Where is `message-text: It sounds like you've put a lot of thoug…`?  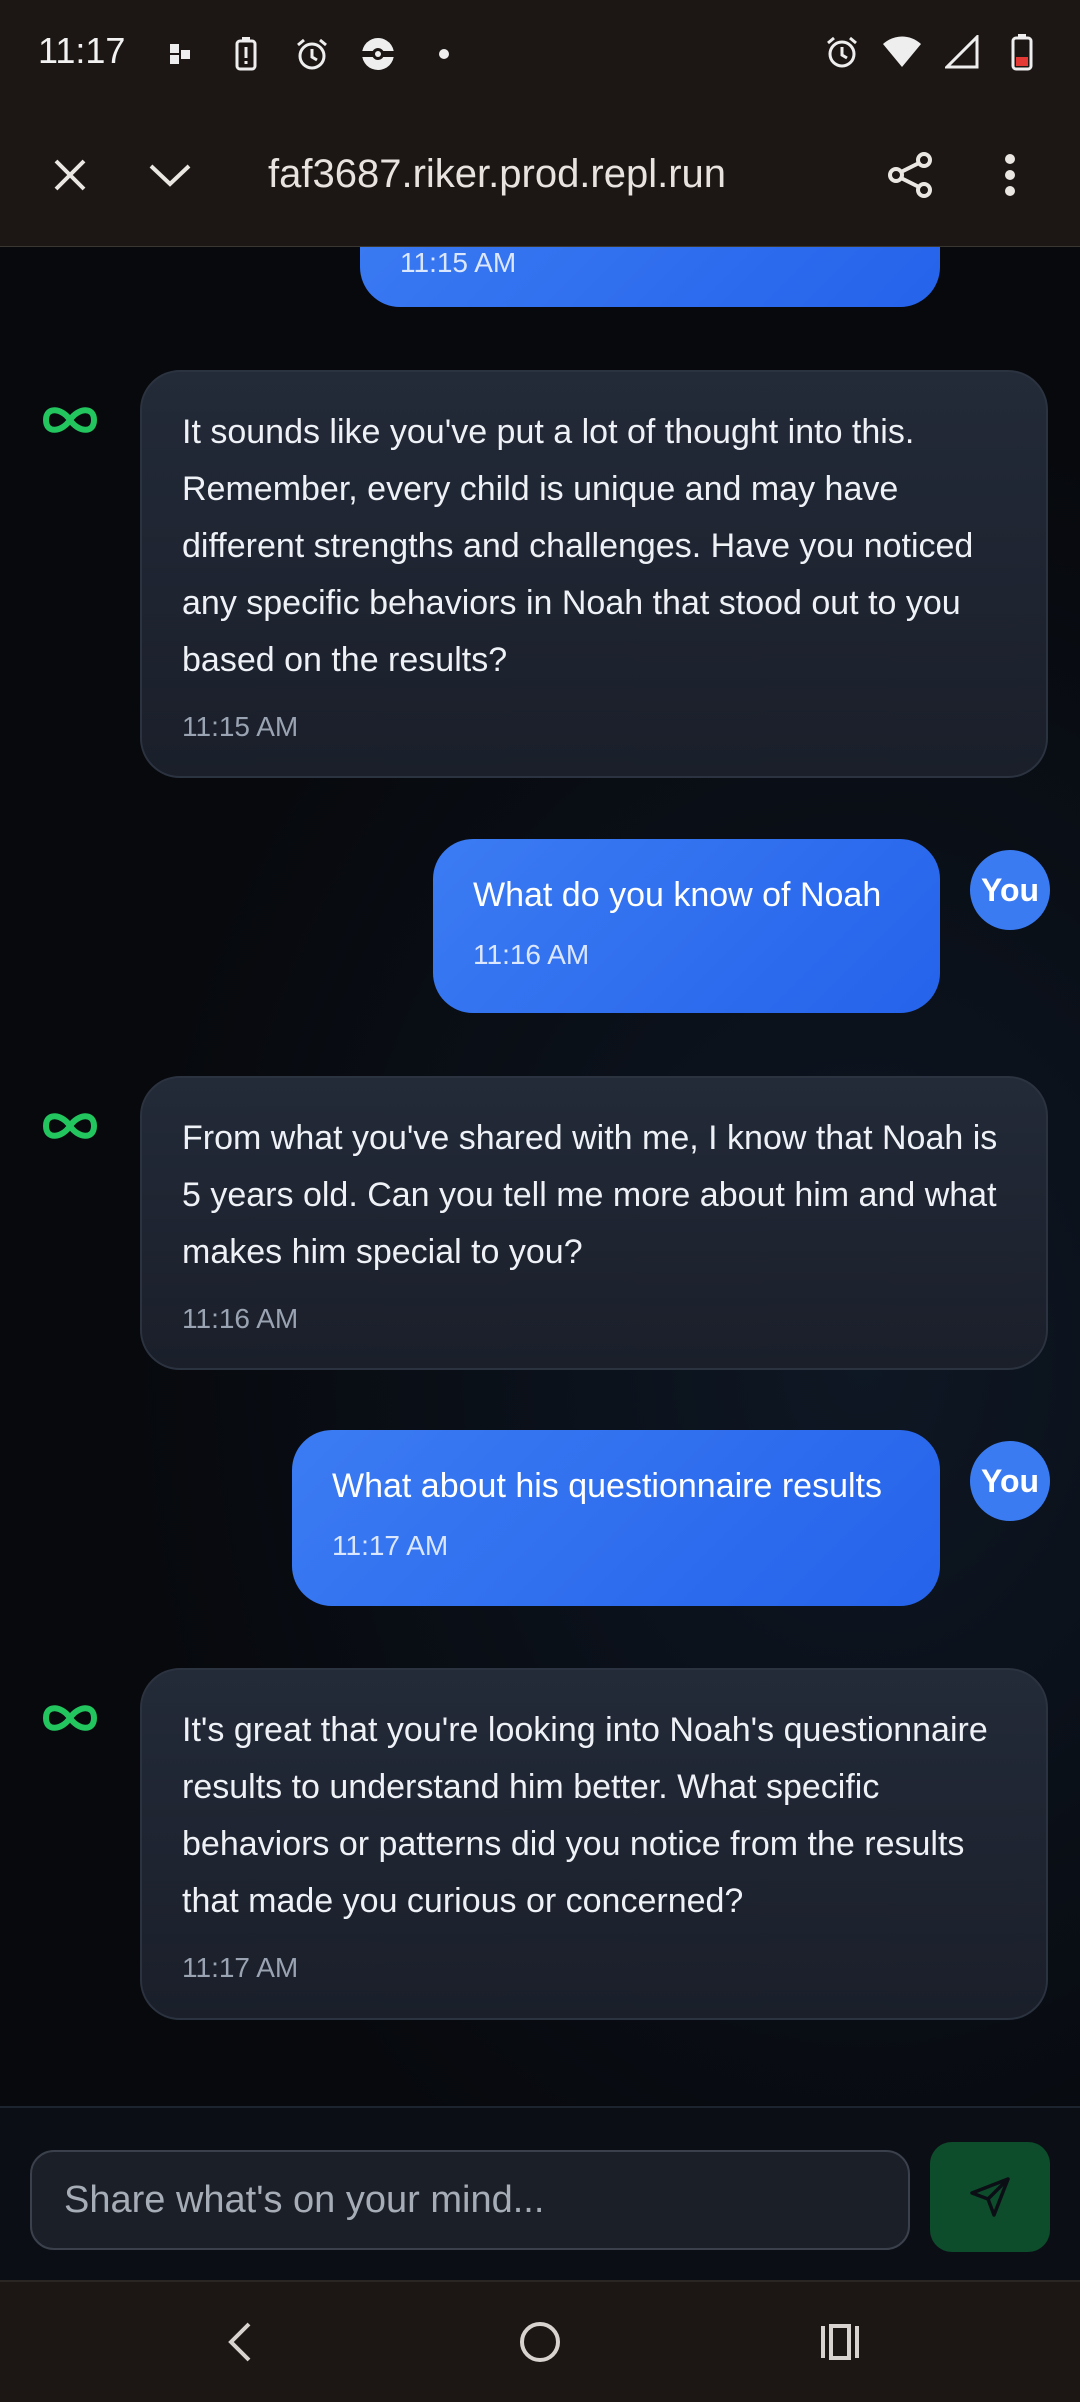 message-text: It sounds like you've put a lot of thoug… is located at coordinates (578, 546).